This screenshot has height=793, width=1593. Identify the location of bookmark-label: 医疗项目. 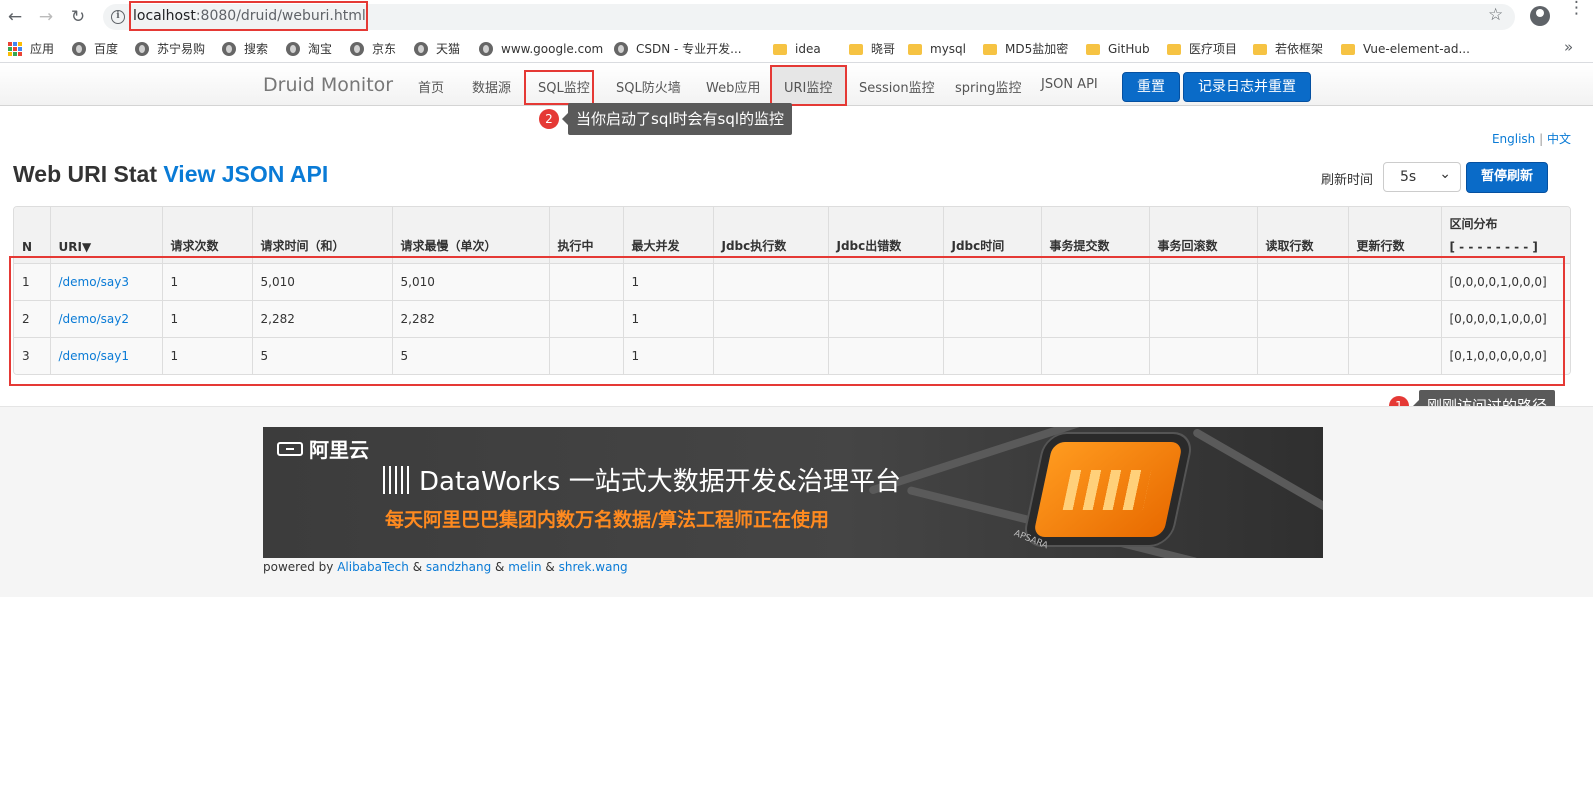
(1213, 49).